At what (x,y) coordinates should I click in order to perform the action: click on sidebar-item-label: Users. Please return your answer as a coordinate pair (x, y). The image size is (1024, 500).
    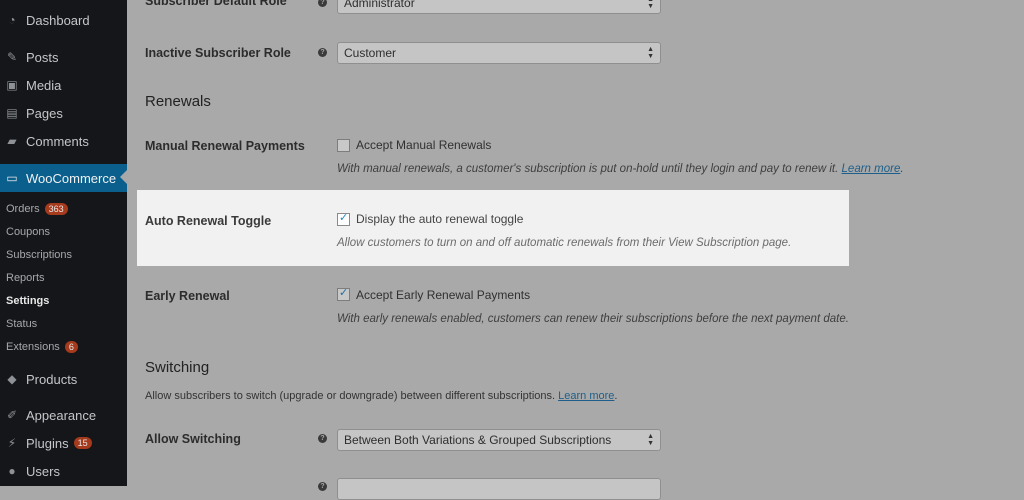
    Looking at the image, I should click on (43, 471).